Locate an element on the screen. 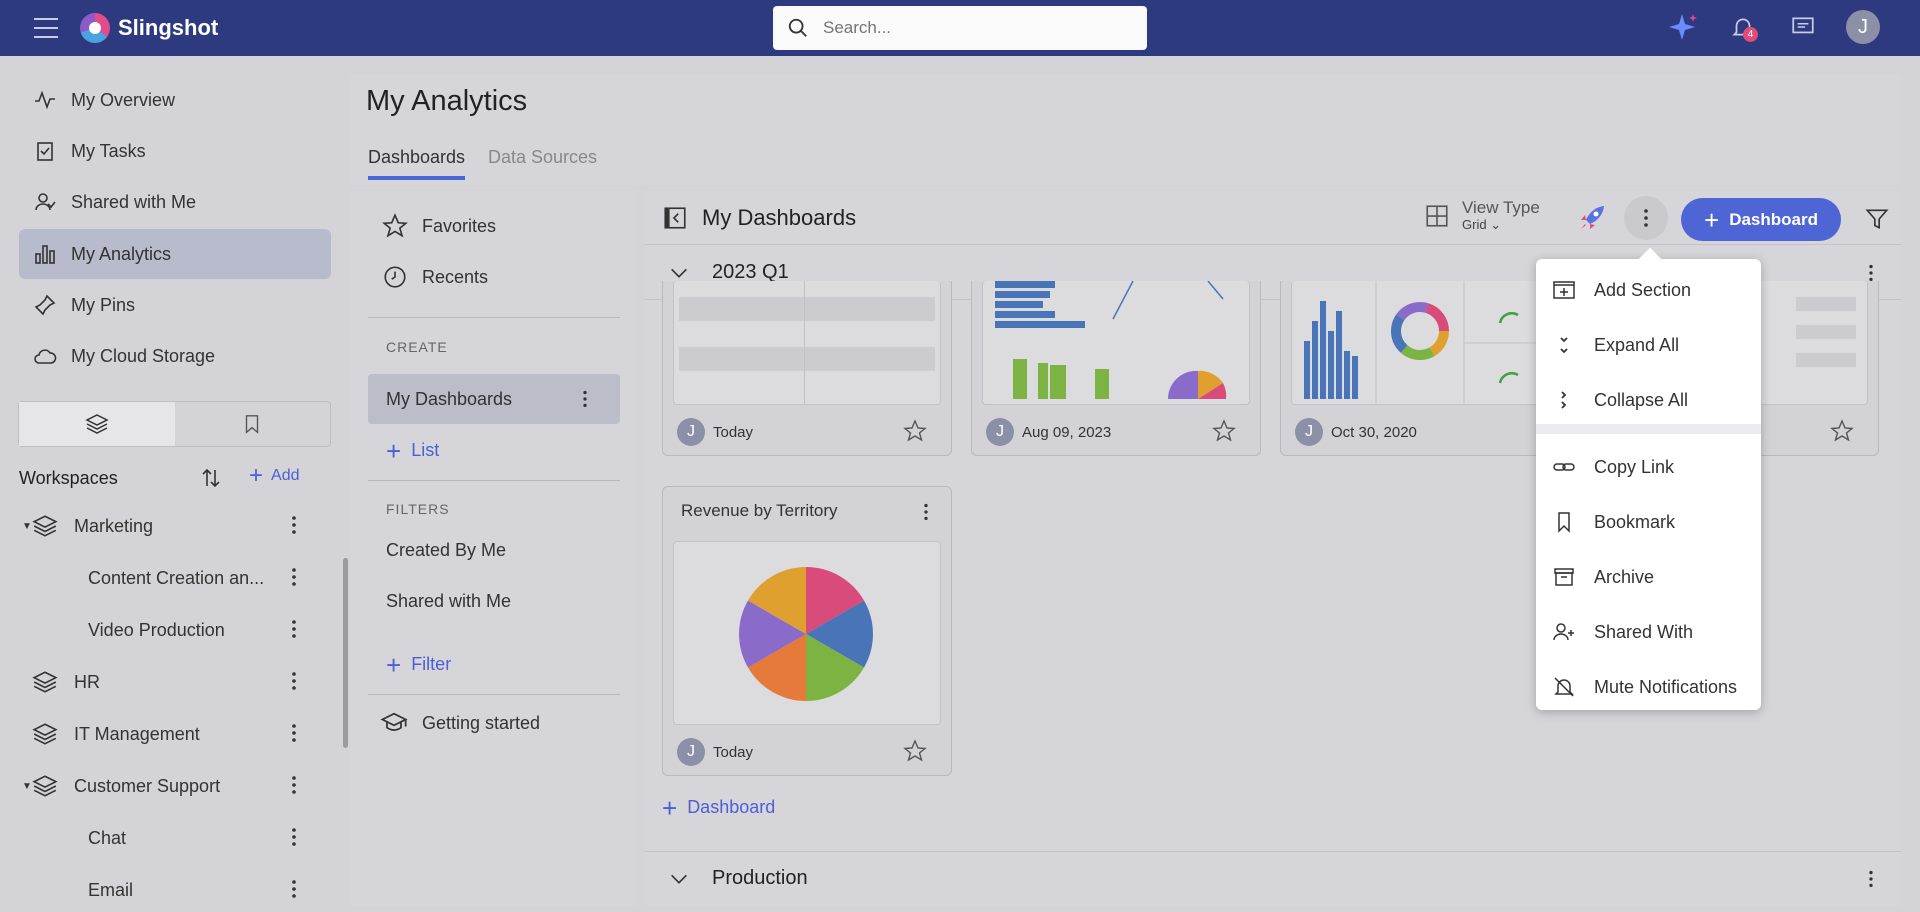 This screenshot has width=1920, height=912. filter-created-by-me: Created By Me is located at coordinates (494, 550).